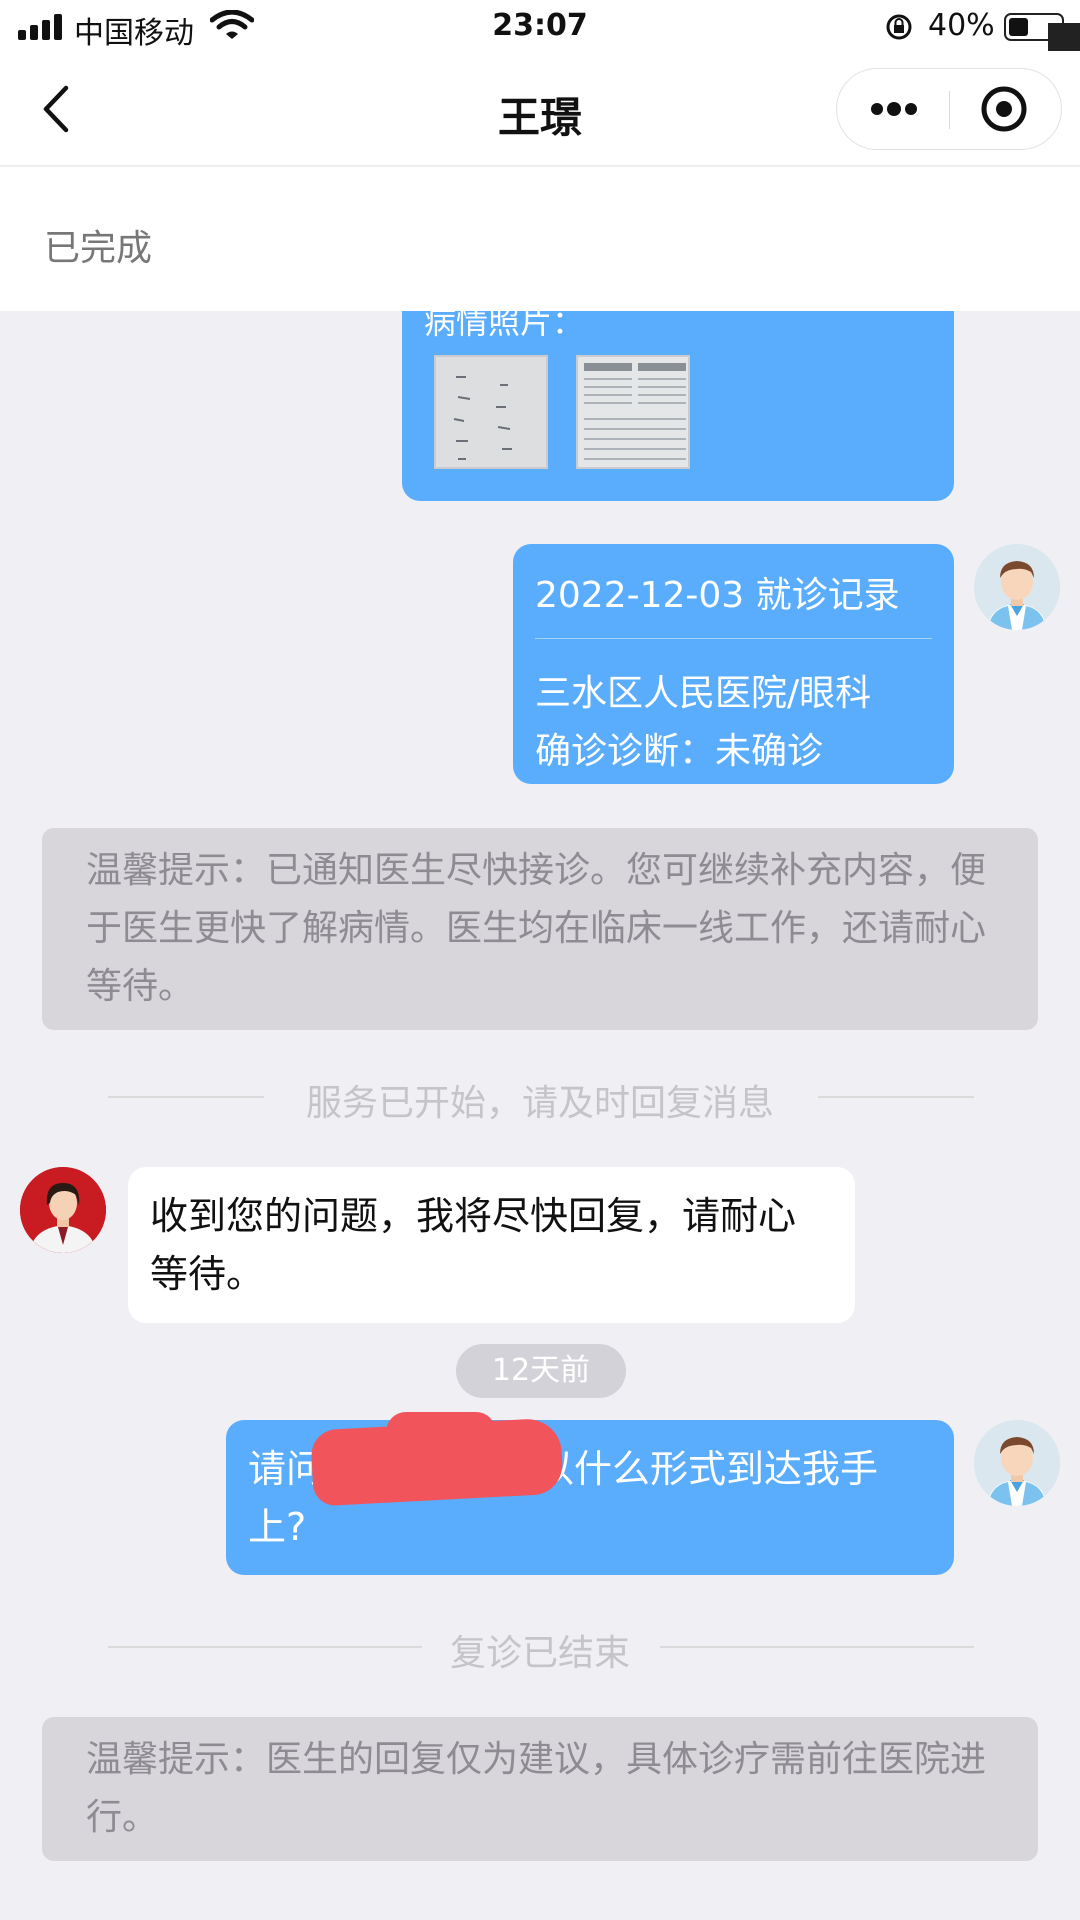 Image resolution: width=1080 pixels, height=1920 pixels. What do you see at coordinates (893, 109) in the screenshot?
I see `more-dots-icon` at bounding box center [893, 109].